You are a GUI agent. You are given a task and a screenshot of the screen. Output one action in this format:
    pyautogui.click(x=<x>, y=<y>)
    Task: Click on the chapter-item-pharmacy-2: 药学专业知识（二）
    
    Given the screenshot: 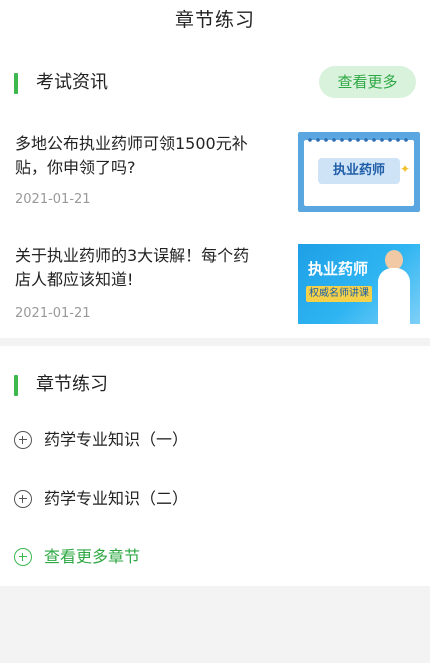 What is the action you would take?
    pyautogui.click(x=215, y=500)
    